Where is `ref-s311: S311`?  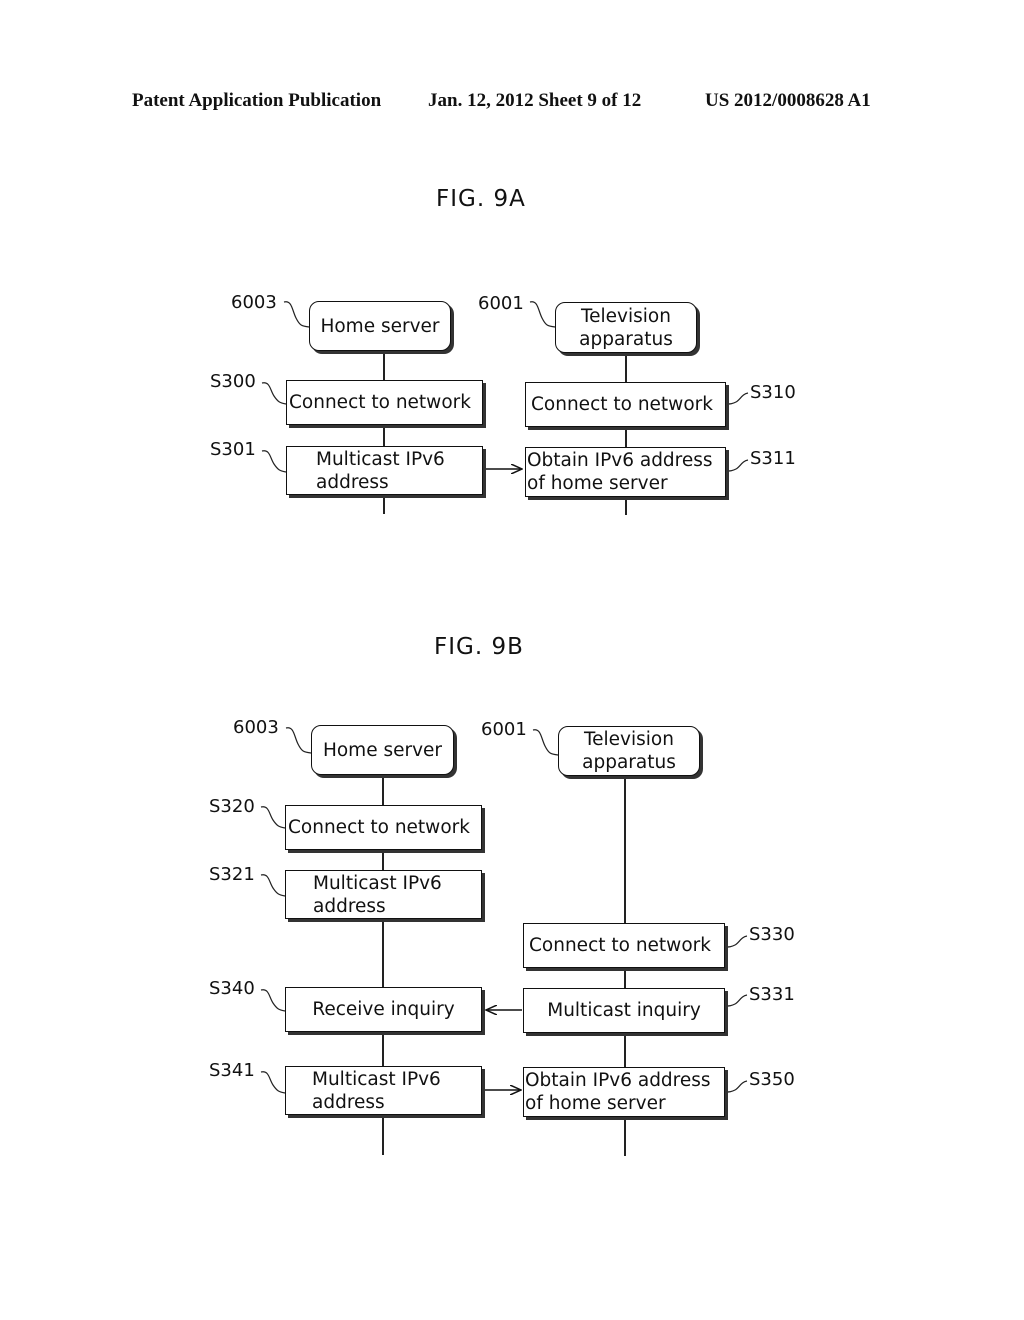
ref-s311: S311 is located at coordinates (773, 458).